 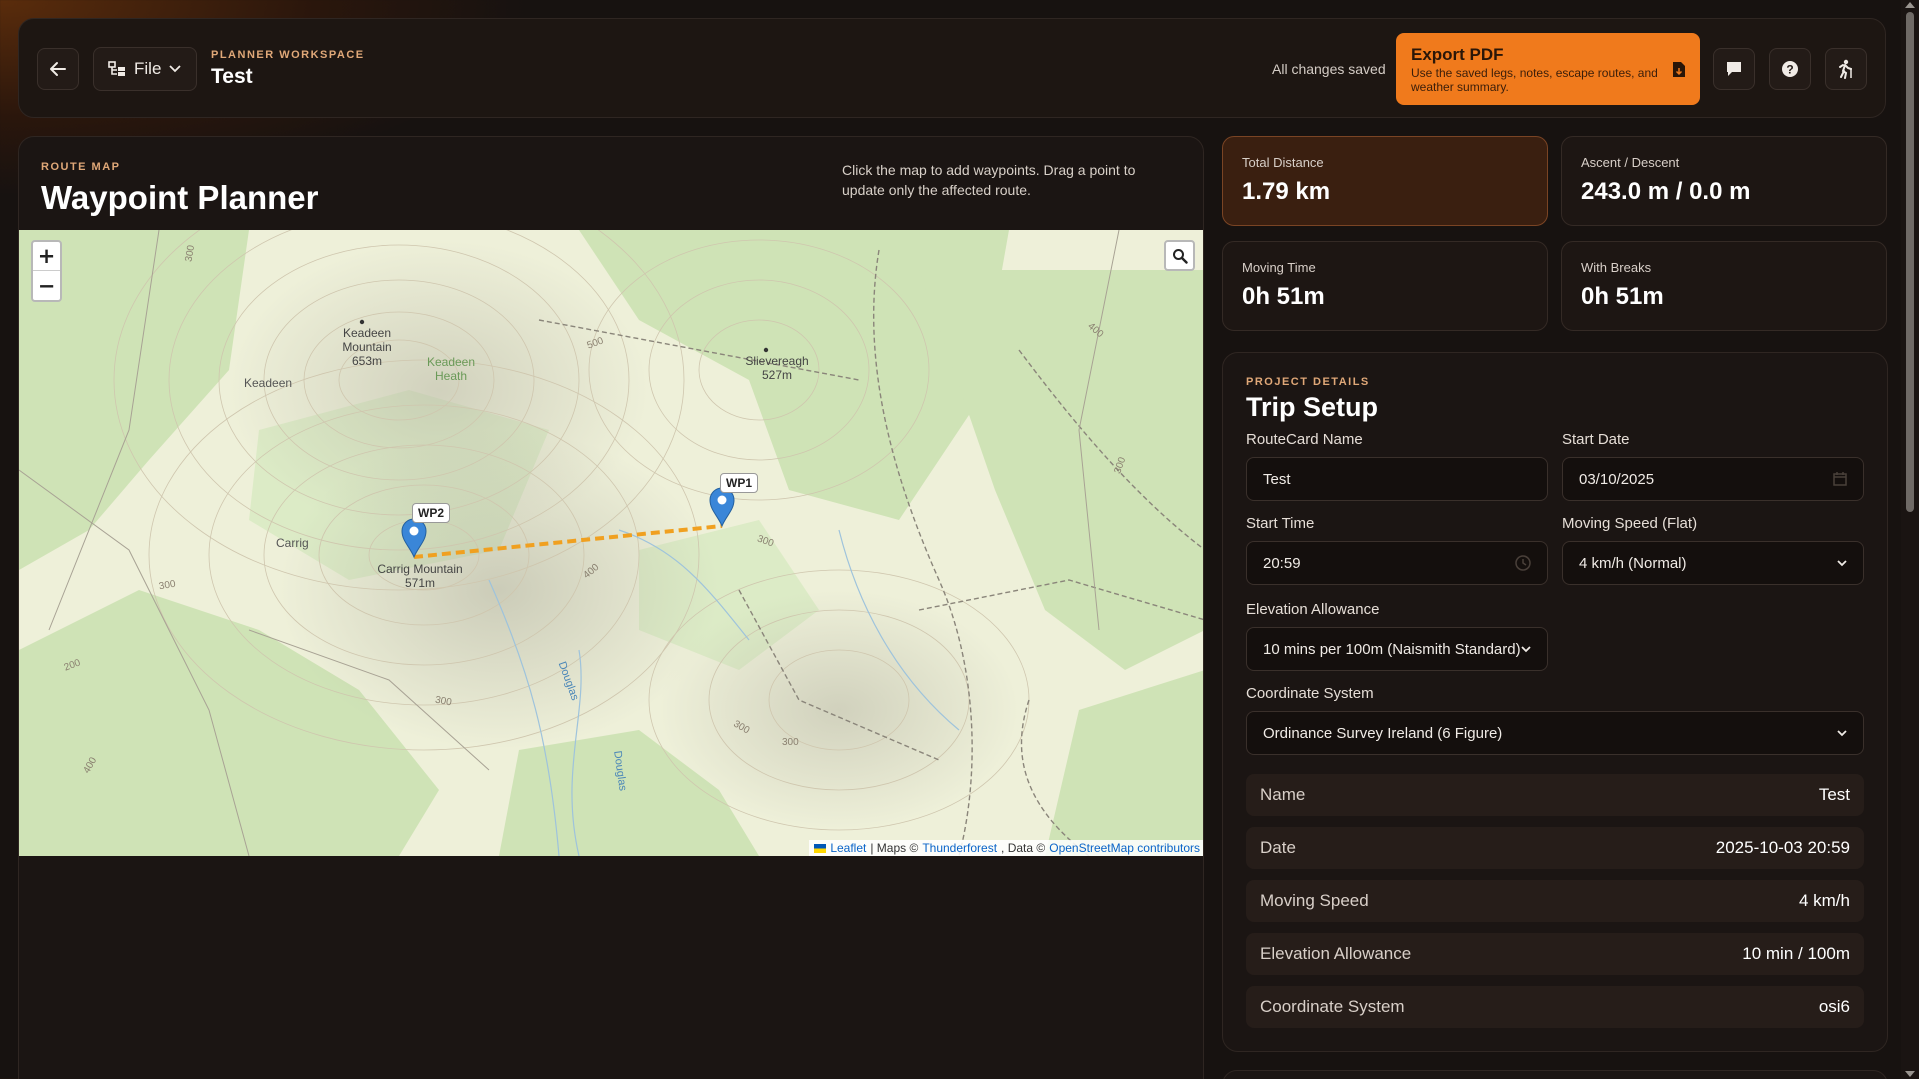 What do you see at coordinates (148, 68) in the screenshot?
I see `file-menu-label: File` at bounding box center [148, 68].